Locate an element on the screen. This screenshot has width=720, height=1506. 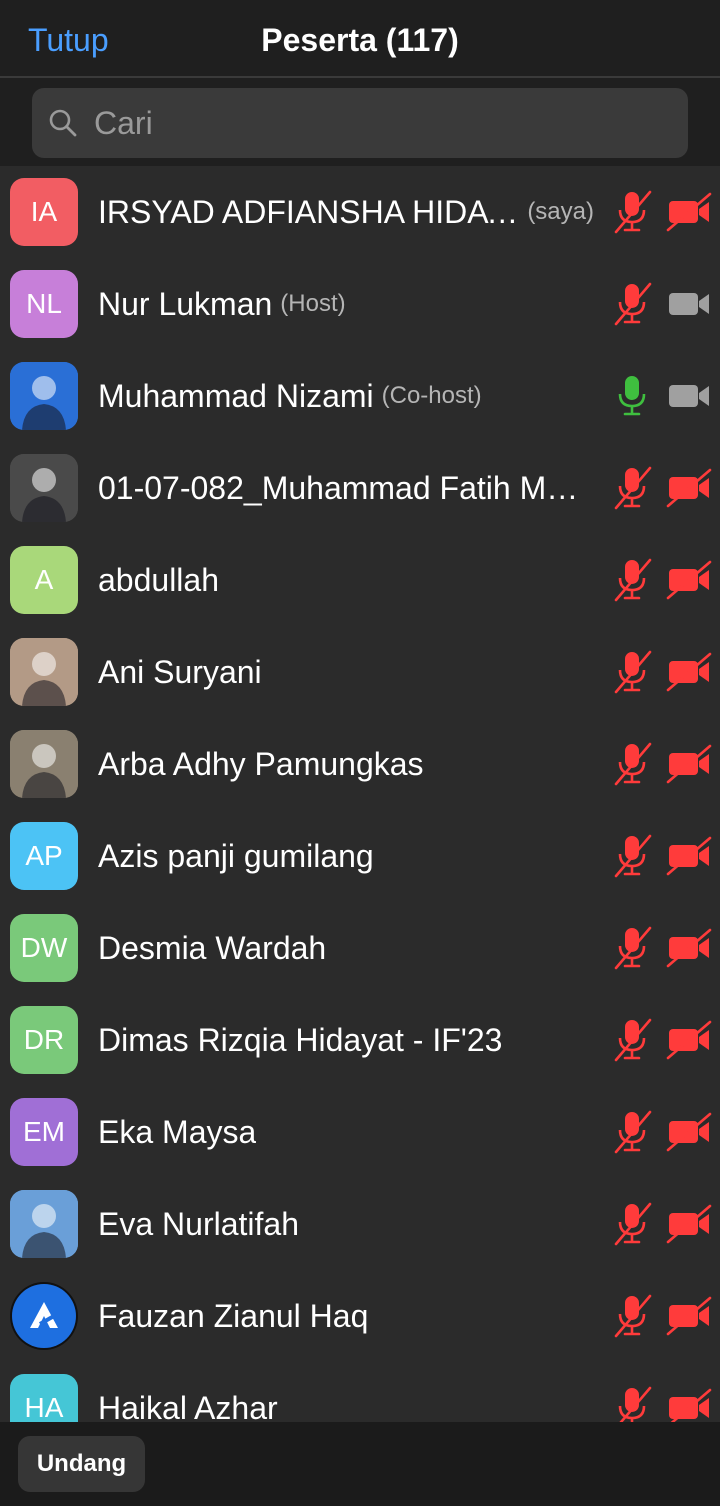
participant-name: Azis panji gumilang is located at coordinates (236, 855).